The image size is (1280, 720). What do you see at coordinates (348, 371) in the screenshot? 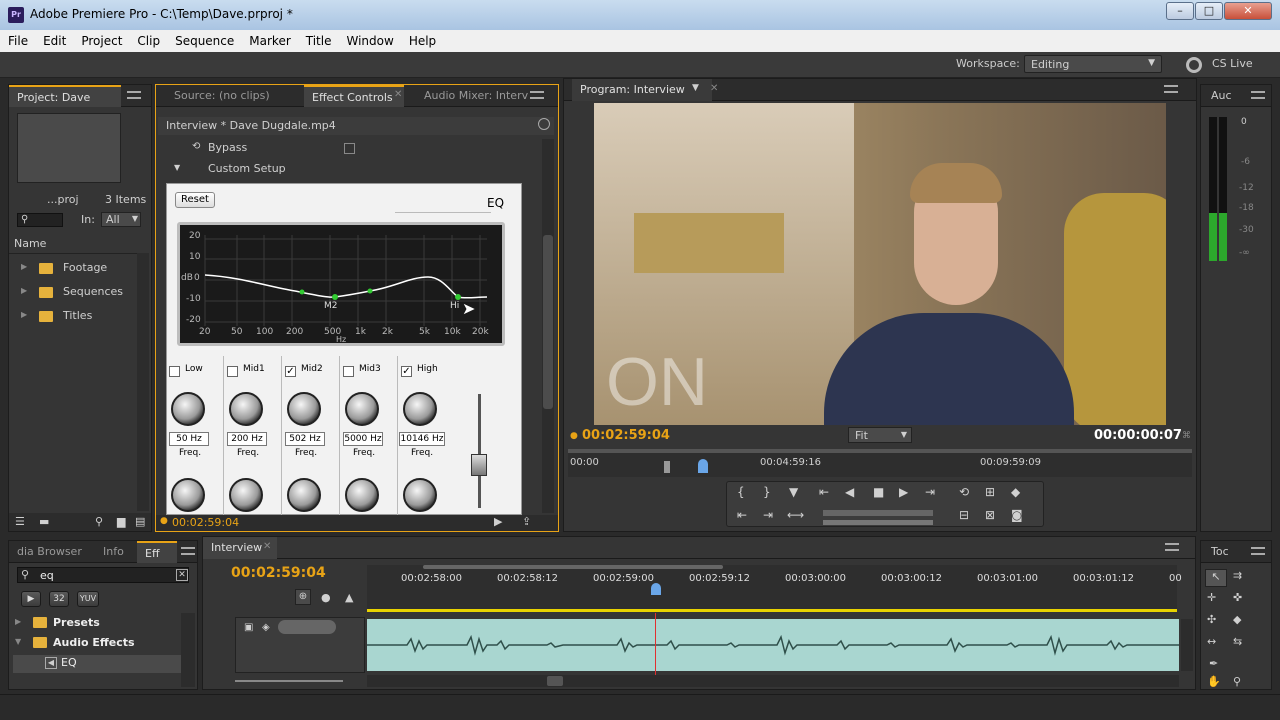
I see `band-checkbox-mid3` at bounding box center [348, 371].